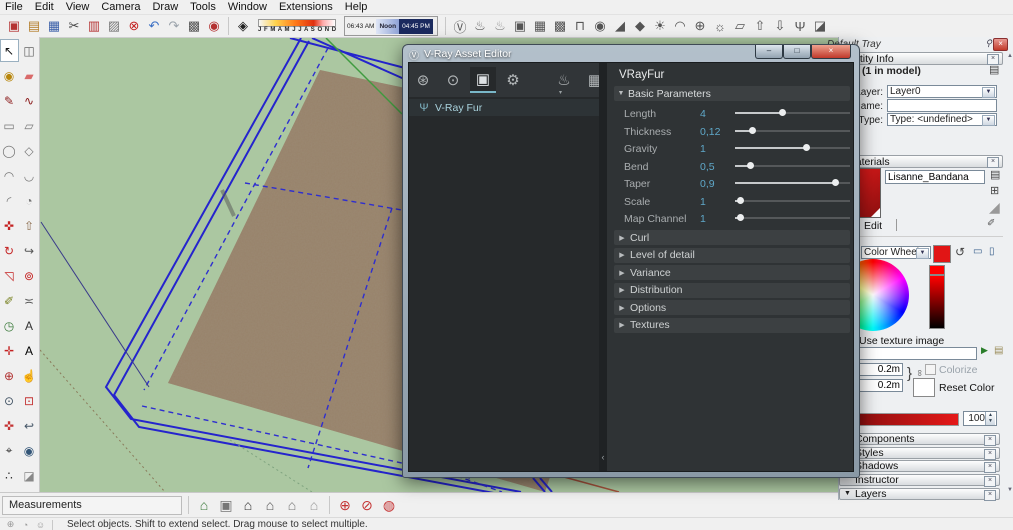  What do you see at coordinates (504, 107) in the screenshot?
I see `asset-item-vray-fur: Ψ V-Ray Fur` at bounding box center [504, 107].